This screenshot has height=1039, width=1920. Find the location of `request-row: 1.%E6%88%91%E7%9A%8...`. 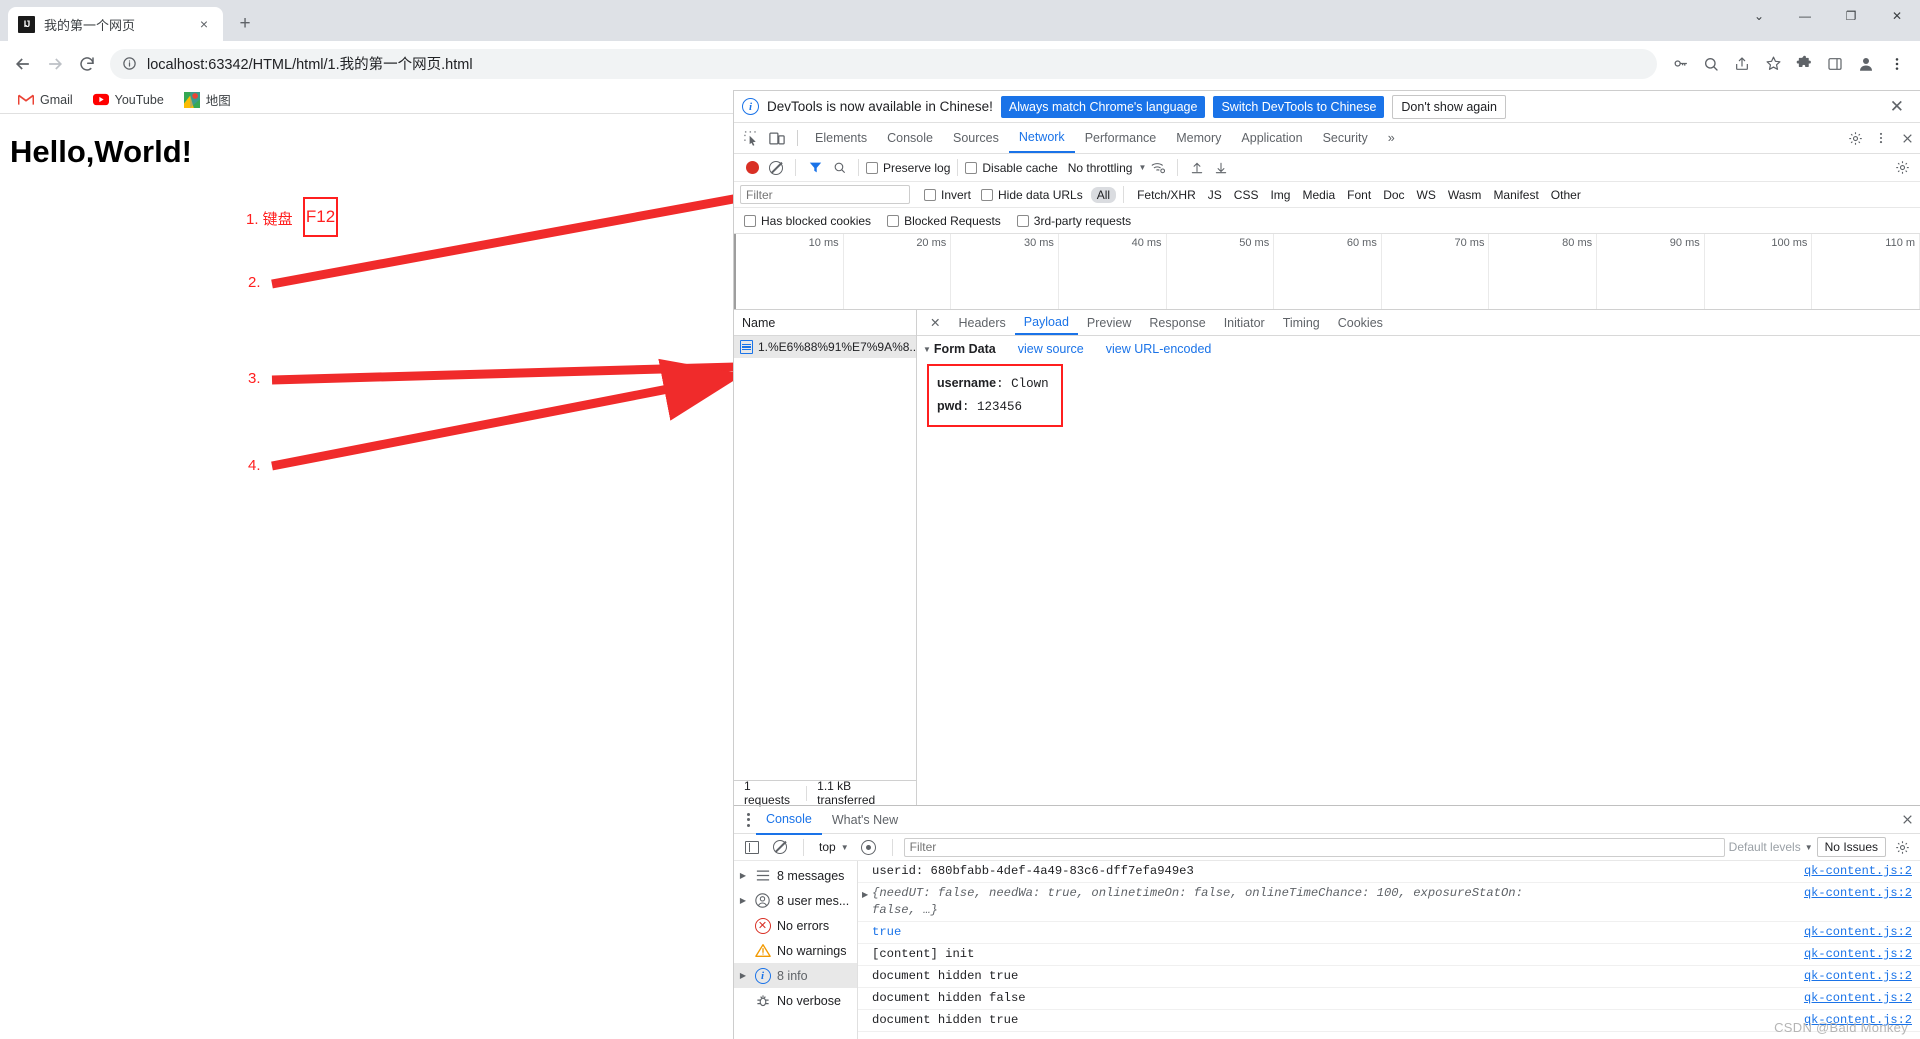

request-row: 1.%E6%88%91%E7%9A%8... is located at coordinates (825, 347).